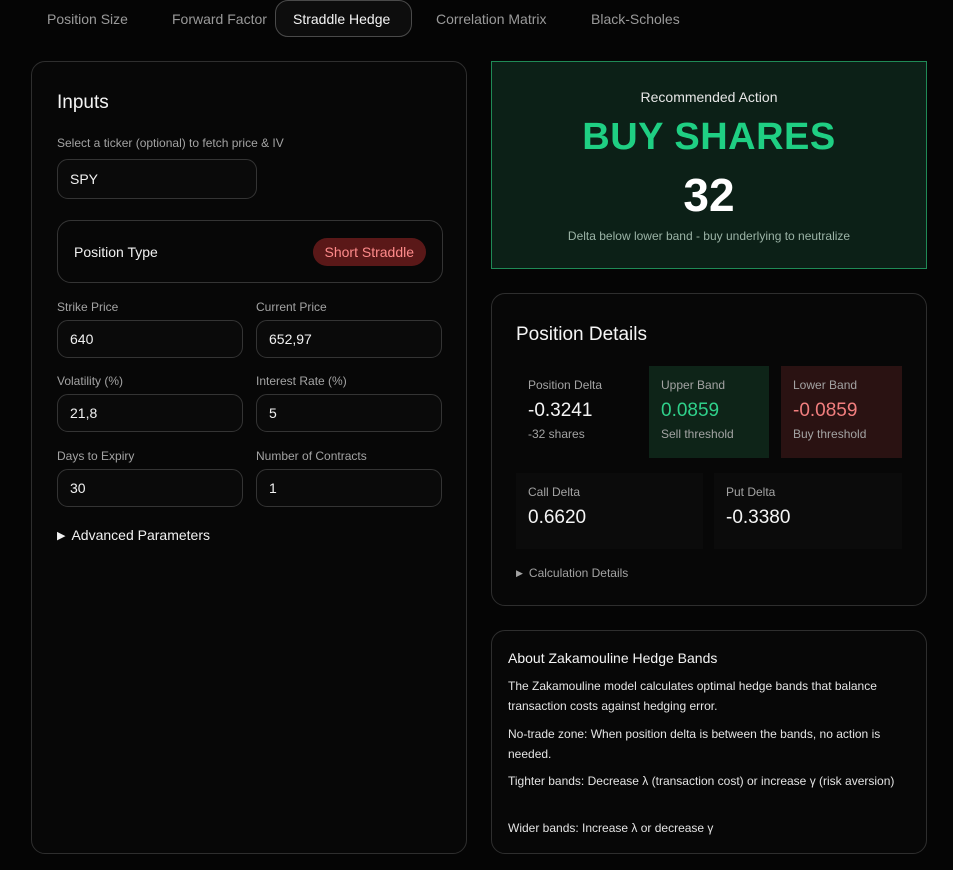 Image resolution: width=953 pixels, height=870 pixels. I want to click on metric-label: Position Delta, so click(565, 385).